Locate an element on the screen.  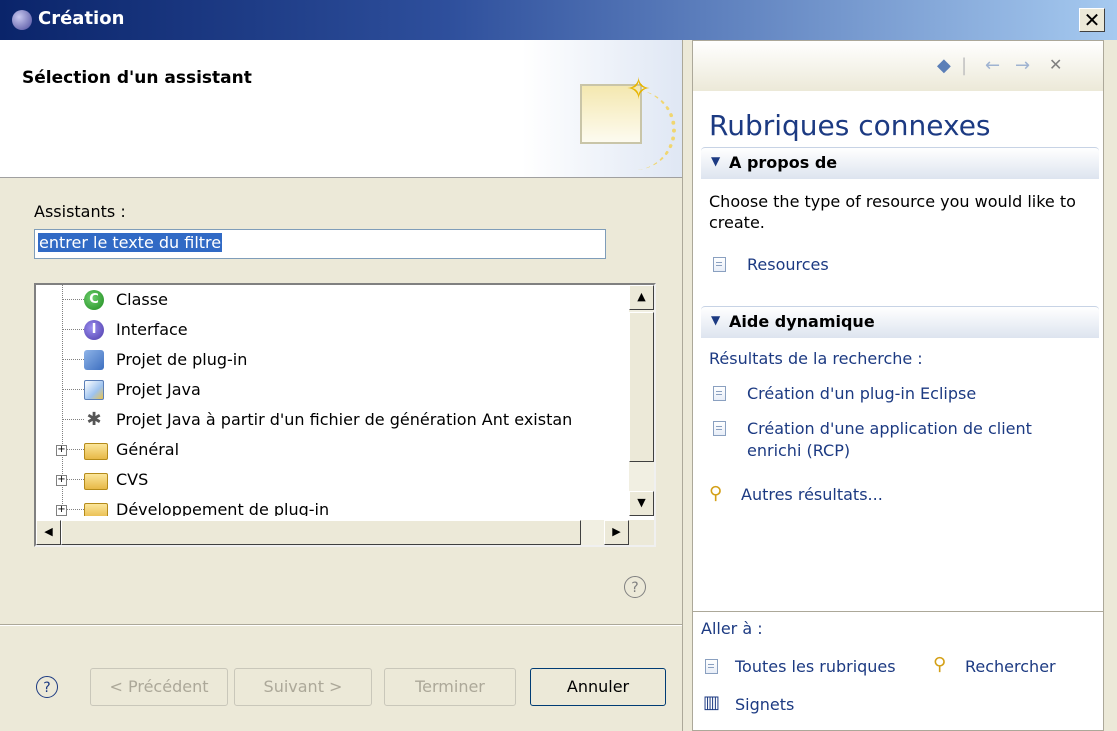
assistants-label: Assistants : is located at coordinates (80, 211).